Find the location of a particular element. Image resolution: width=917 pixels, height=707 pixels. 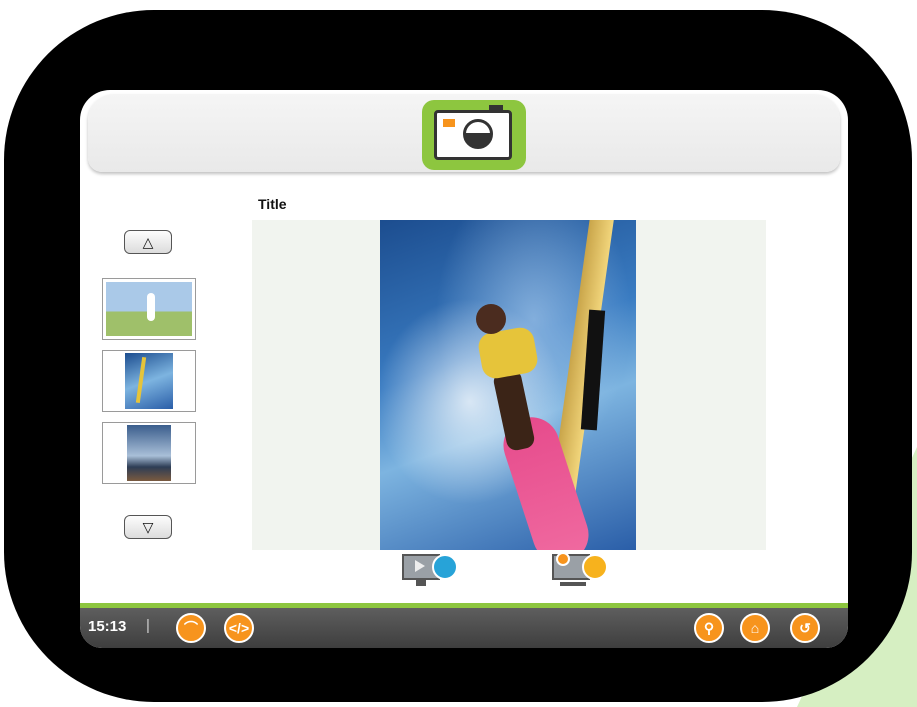

scroll-up-button: △ is located at coordinates (148, 242).